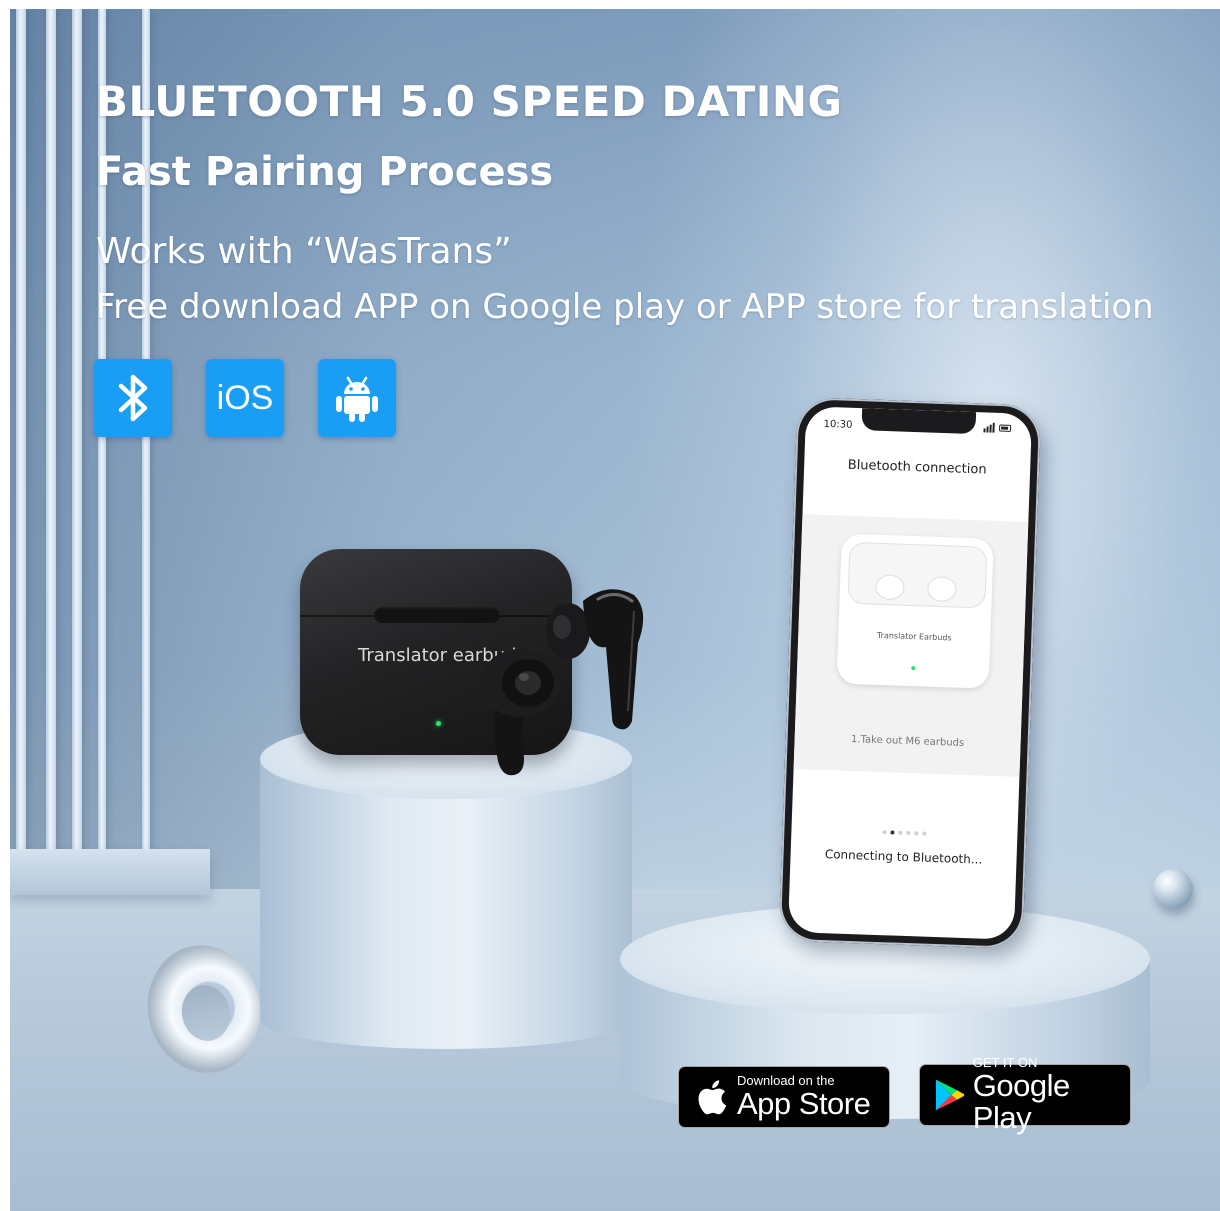  I want to click on ios-label: iOS, so click(245, 397).